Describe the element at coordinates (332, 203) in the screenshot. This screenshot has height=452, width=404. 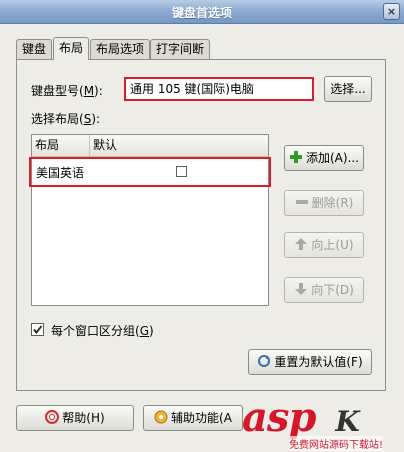
I see `remove-label: 删除(R)` at that location.